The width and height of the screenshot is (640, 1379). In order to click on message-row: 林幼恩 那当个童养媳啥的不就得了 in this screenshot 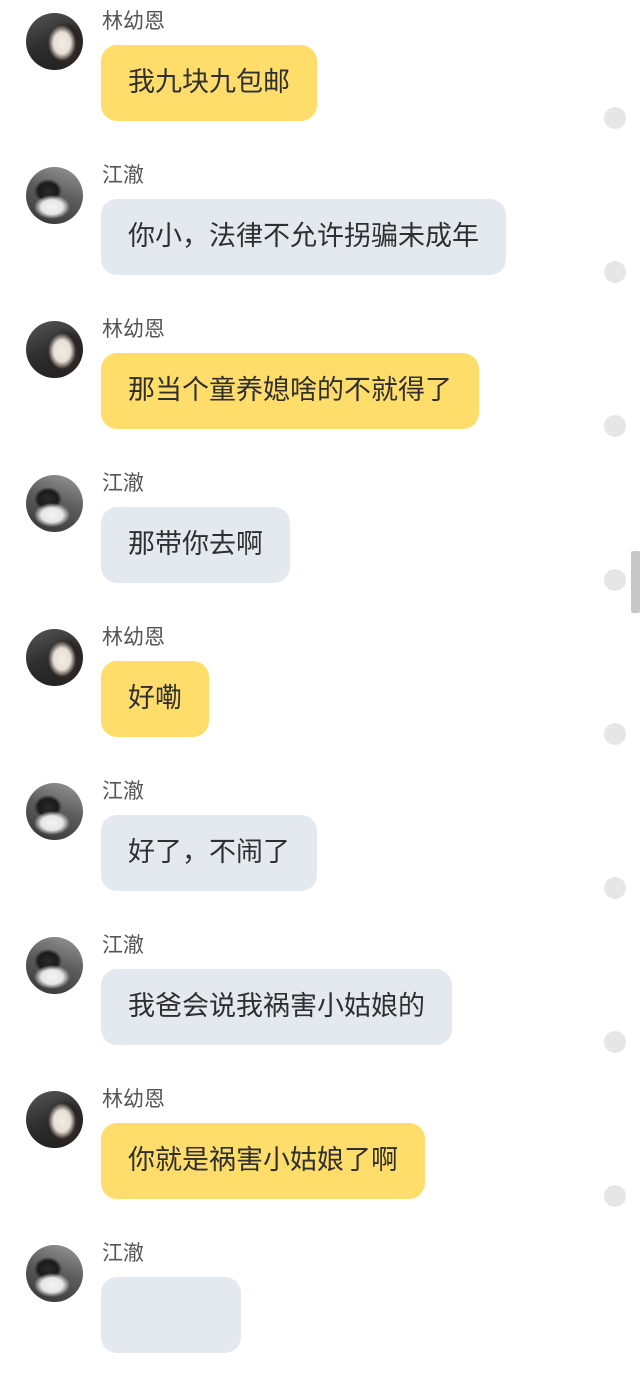, I will do `click(320, 378)`.